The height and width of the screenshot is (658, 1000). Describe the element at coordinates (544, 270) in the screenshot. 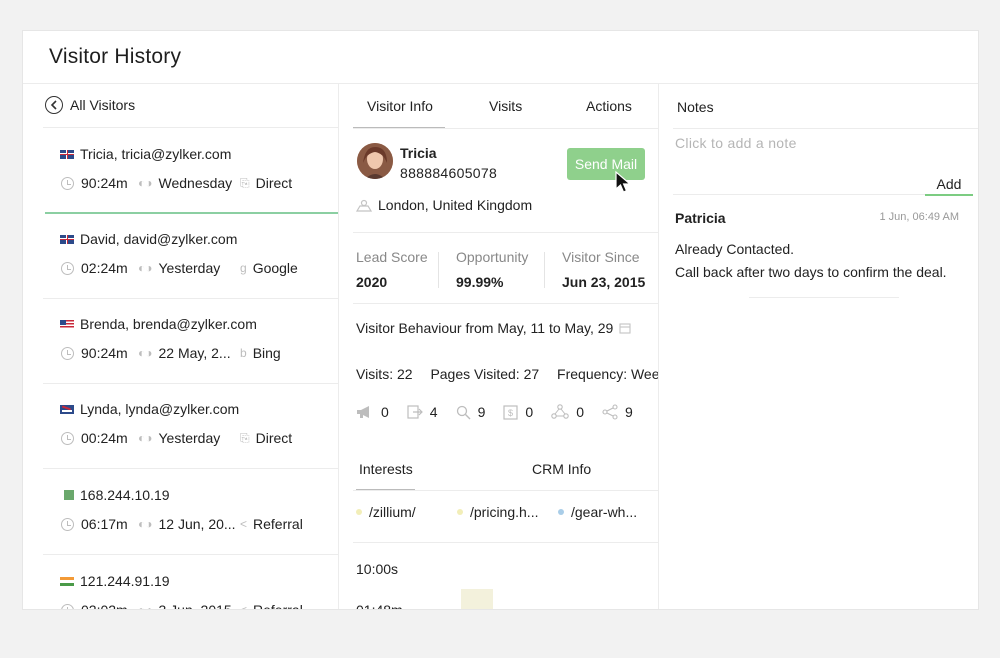

I see `stat-divider` at that location.